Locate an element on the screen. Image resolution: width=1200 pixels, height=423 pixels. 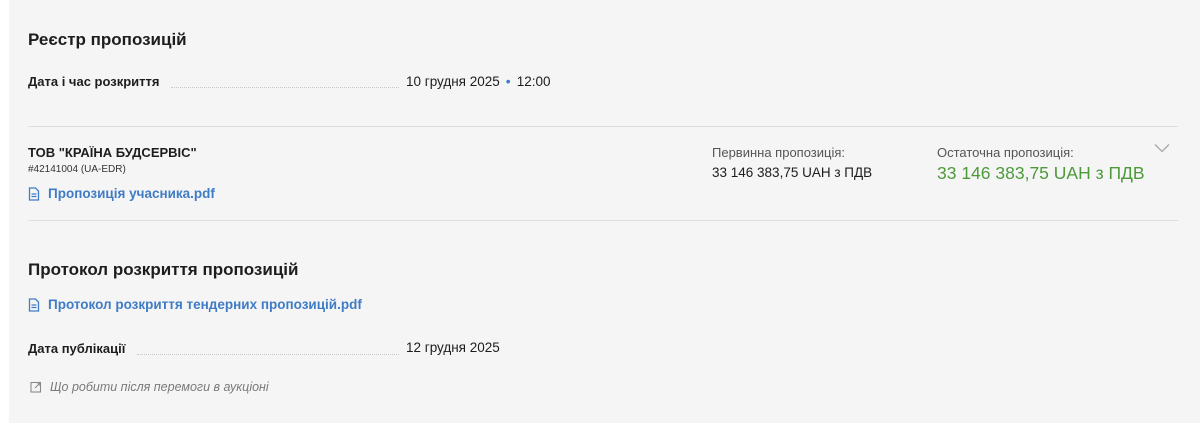
final-offer-value: 33 146 383,75 UAH з ПДВ is located at coordinates (1041, 173).